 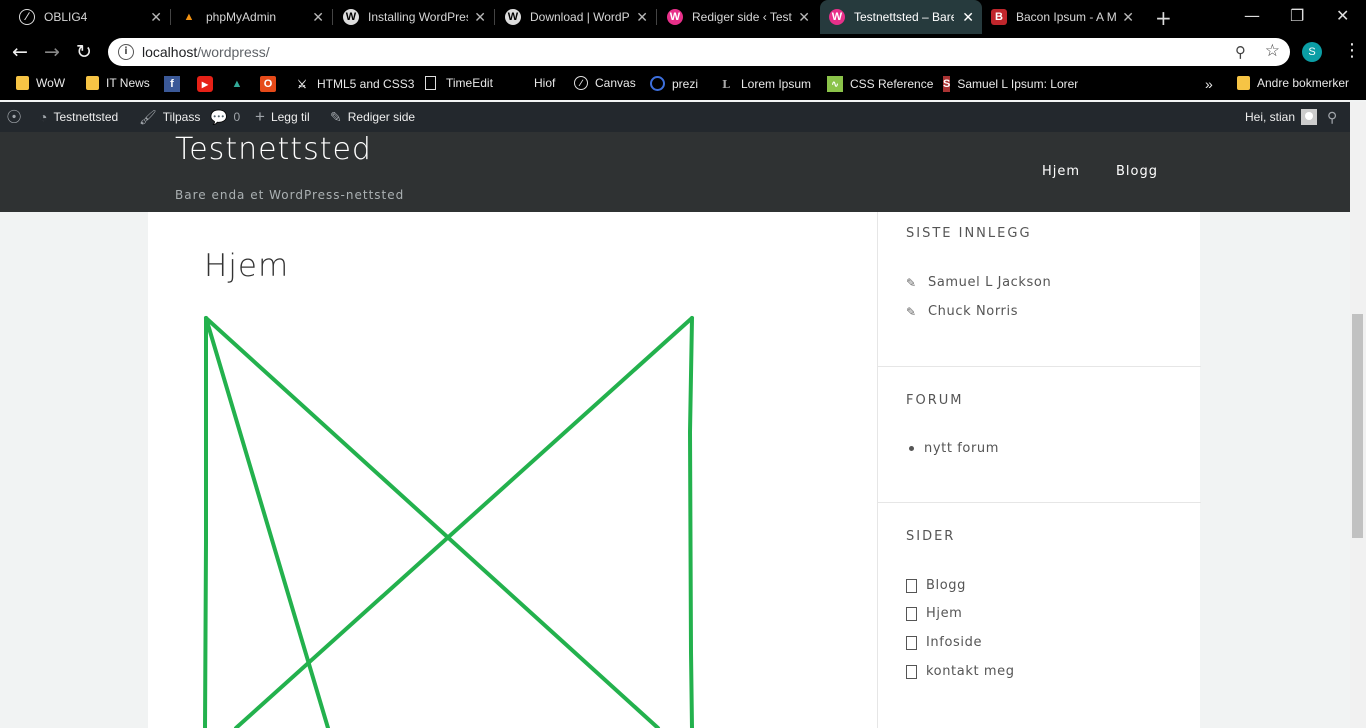 What do you see at coordinates (381, 117) in the screenshot?
I see `edit-page-label: Rediger side` at bounding box center [381, 117].